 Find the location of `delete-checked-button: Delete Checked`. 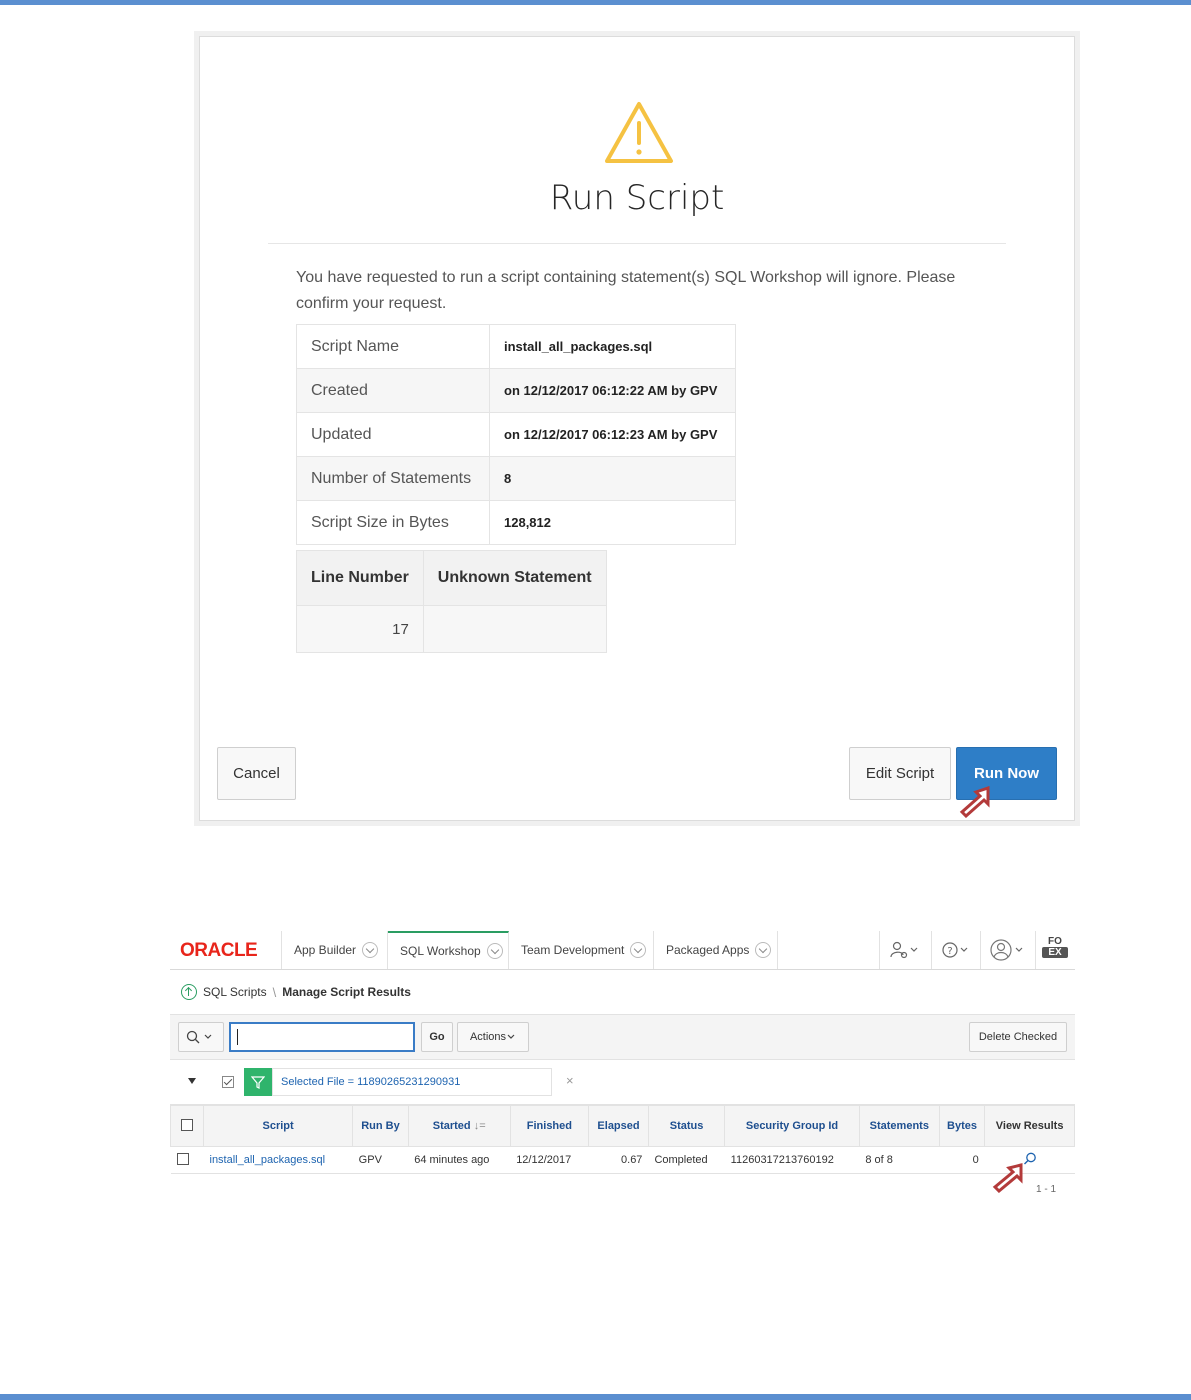

delete-checked-button: Delete Checked is located at coordinates (1018, 1037).